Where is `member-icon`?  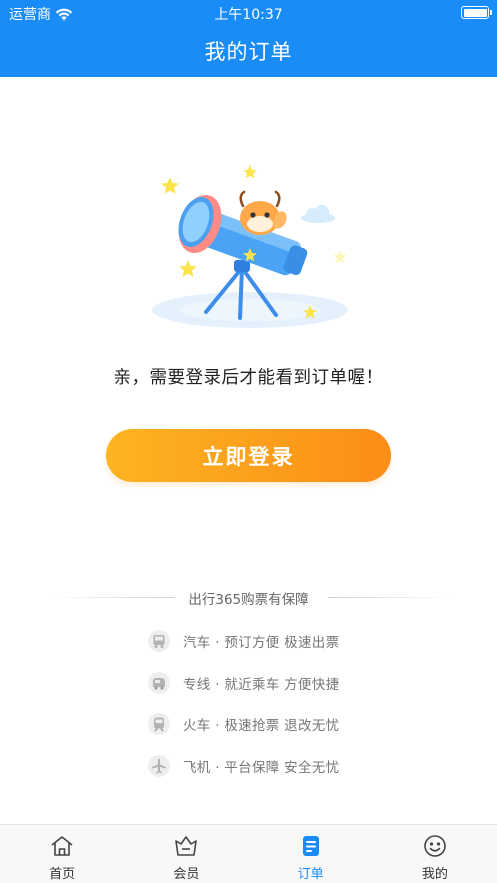 member-icon is located at coordinates (186, 846).